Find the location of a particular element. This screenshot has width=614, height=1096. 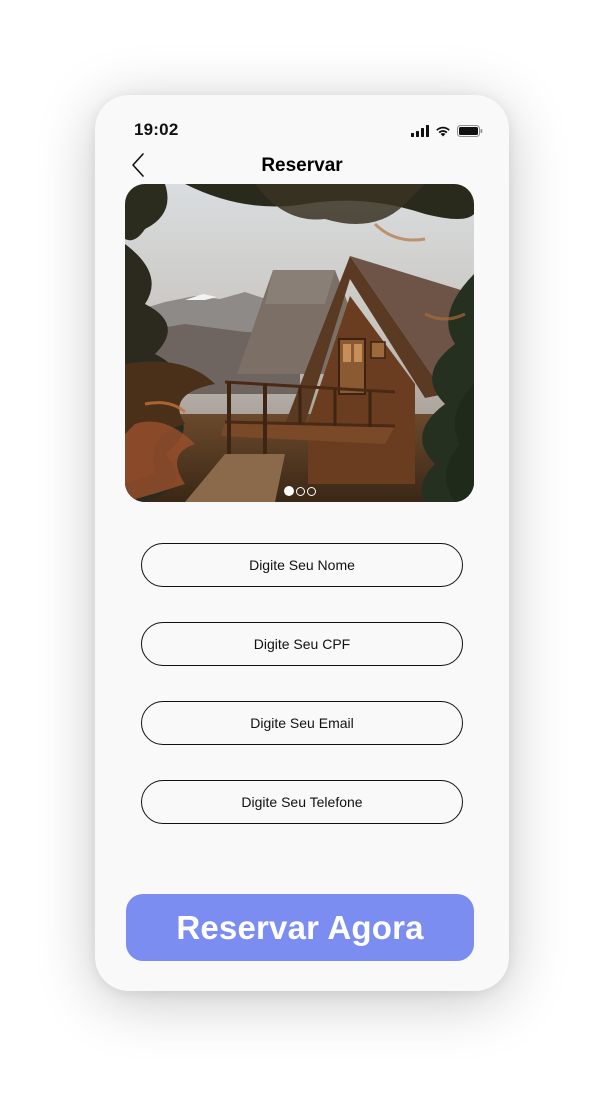

book-now-button: Reservar Agora is located at coordinates (300, 927).